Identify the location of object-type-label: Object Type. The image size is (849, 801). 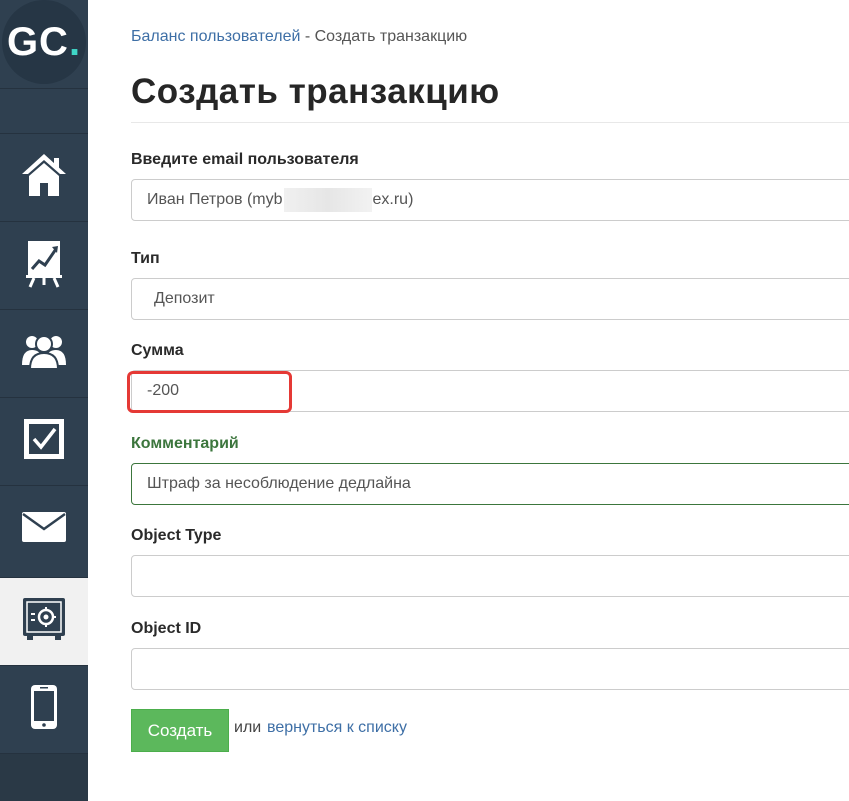
(176, 535).